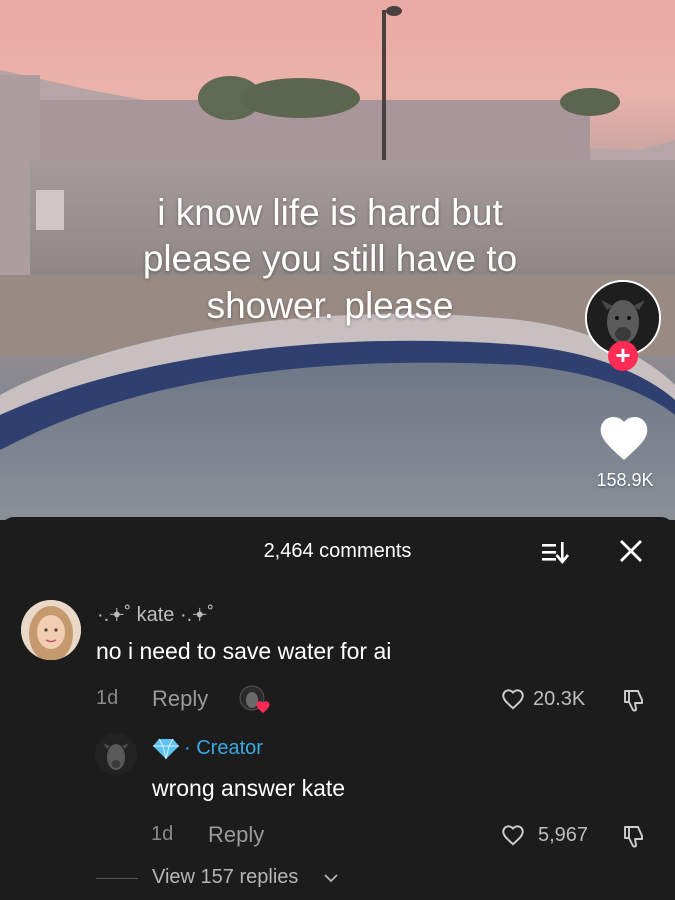  I want to click on caption-line: shower. please, so click(330, 305).